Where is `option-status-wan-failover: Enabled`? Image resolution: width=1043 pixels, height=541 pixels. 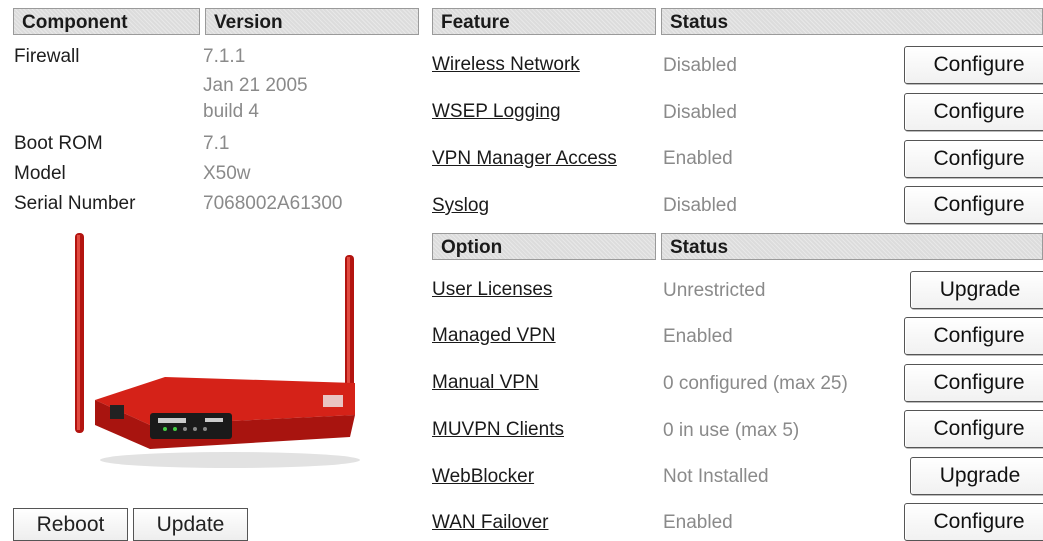 option-status-wan-failover: Enabled is located at coordinates (698, 522).